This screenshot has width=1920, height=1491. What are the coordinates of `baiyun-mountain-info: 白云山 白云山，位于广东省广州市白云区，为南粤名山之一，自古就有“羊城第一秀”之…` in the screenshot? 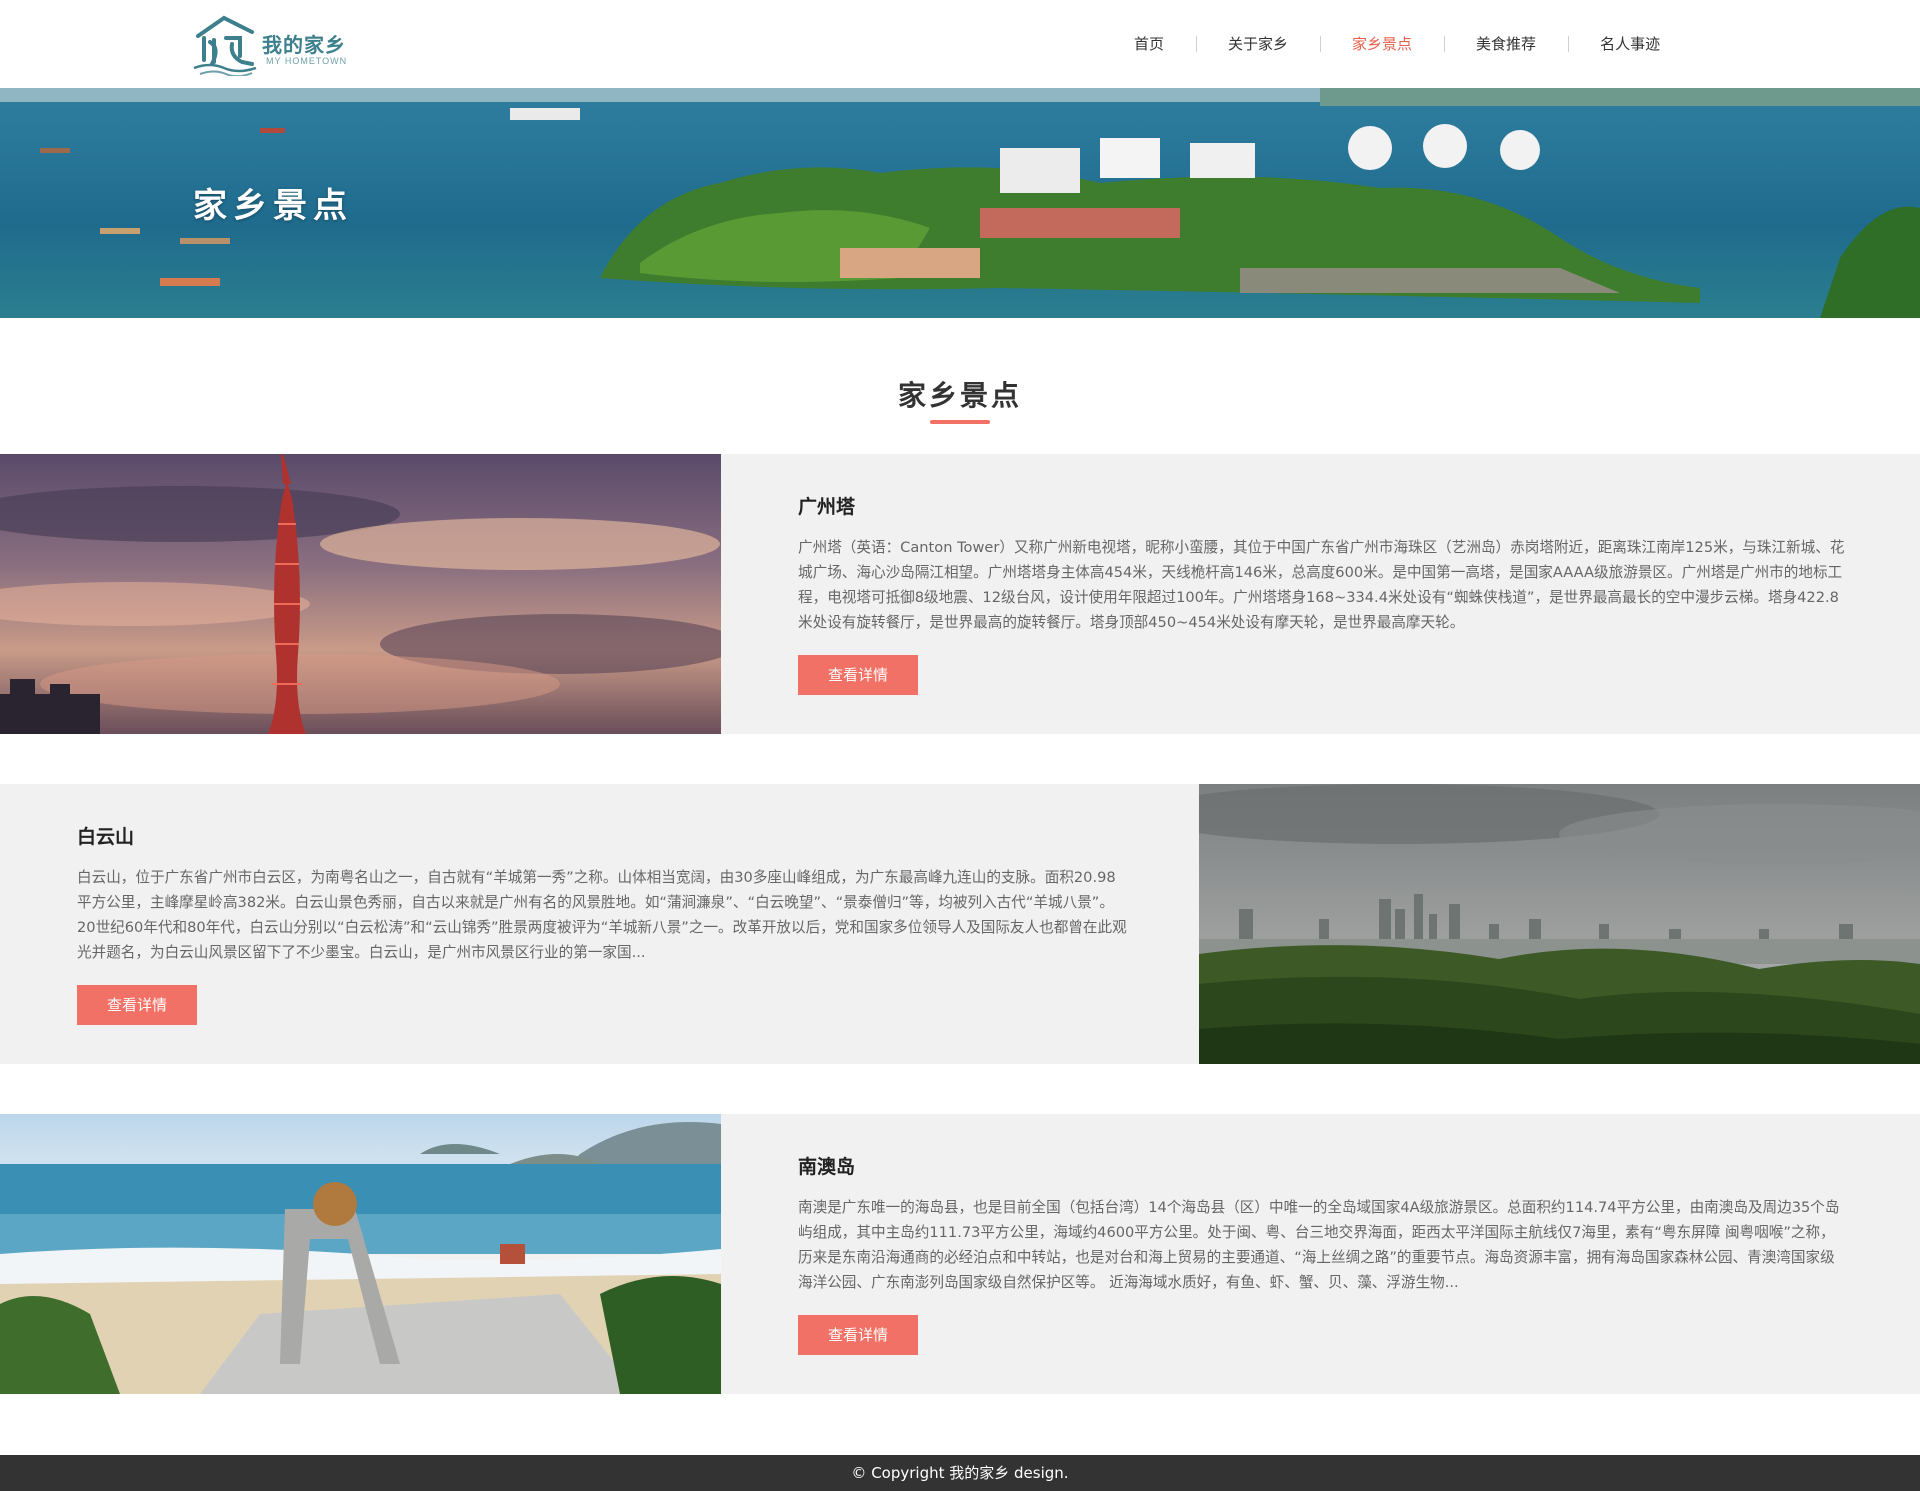 It's located at (599, 924).